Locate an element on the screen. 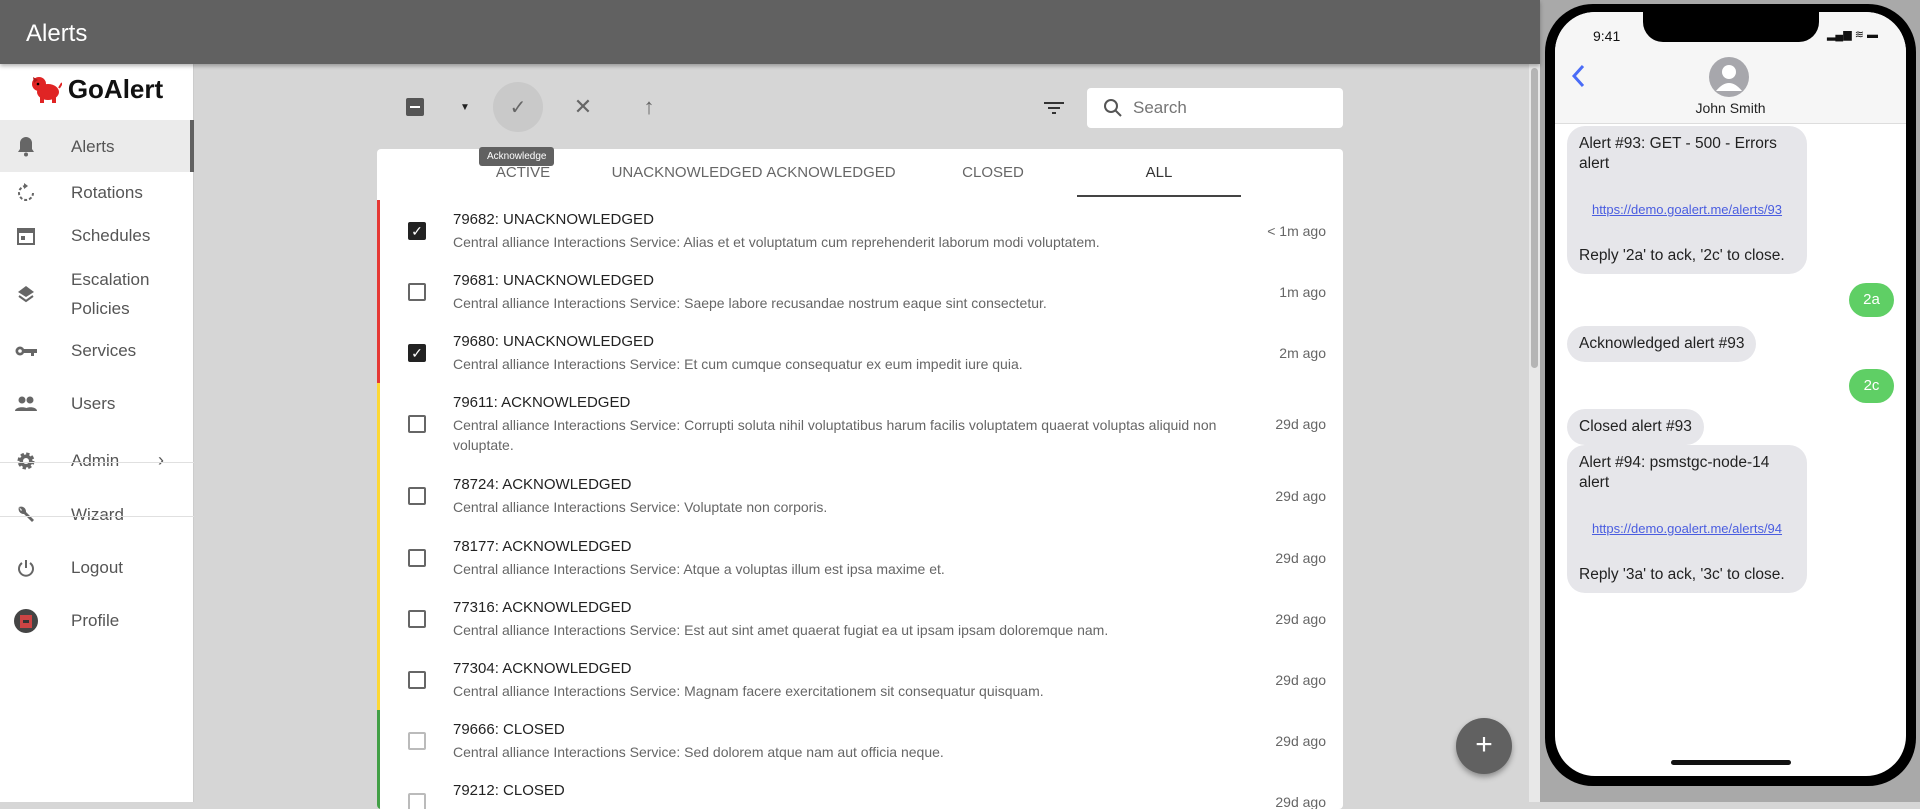 This screenshot has height=809, width=1920. goalert-dog-logo-icon is located at coordinates (46, 89).